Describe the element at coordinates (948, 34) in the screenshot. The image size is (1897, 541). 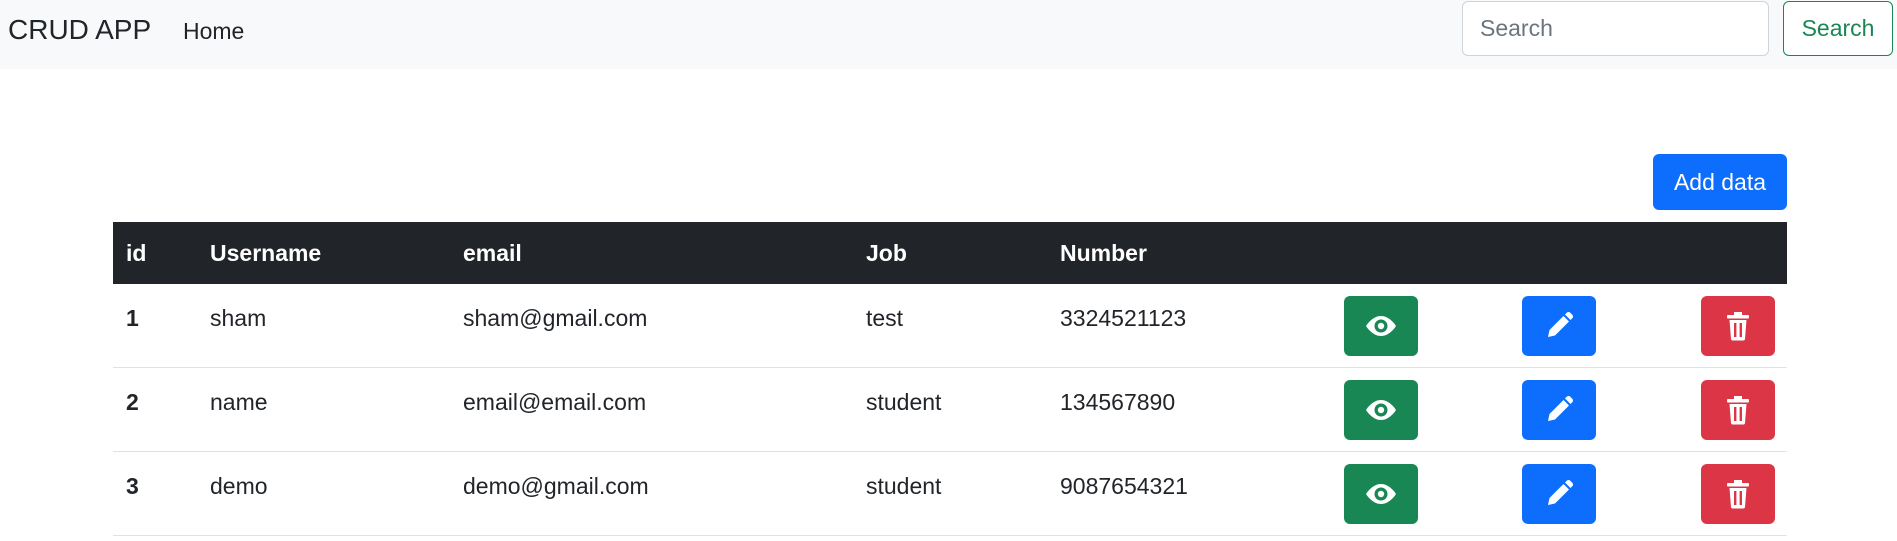
I see `navbar: CRUD APP Home Search` at that location.